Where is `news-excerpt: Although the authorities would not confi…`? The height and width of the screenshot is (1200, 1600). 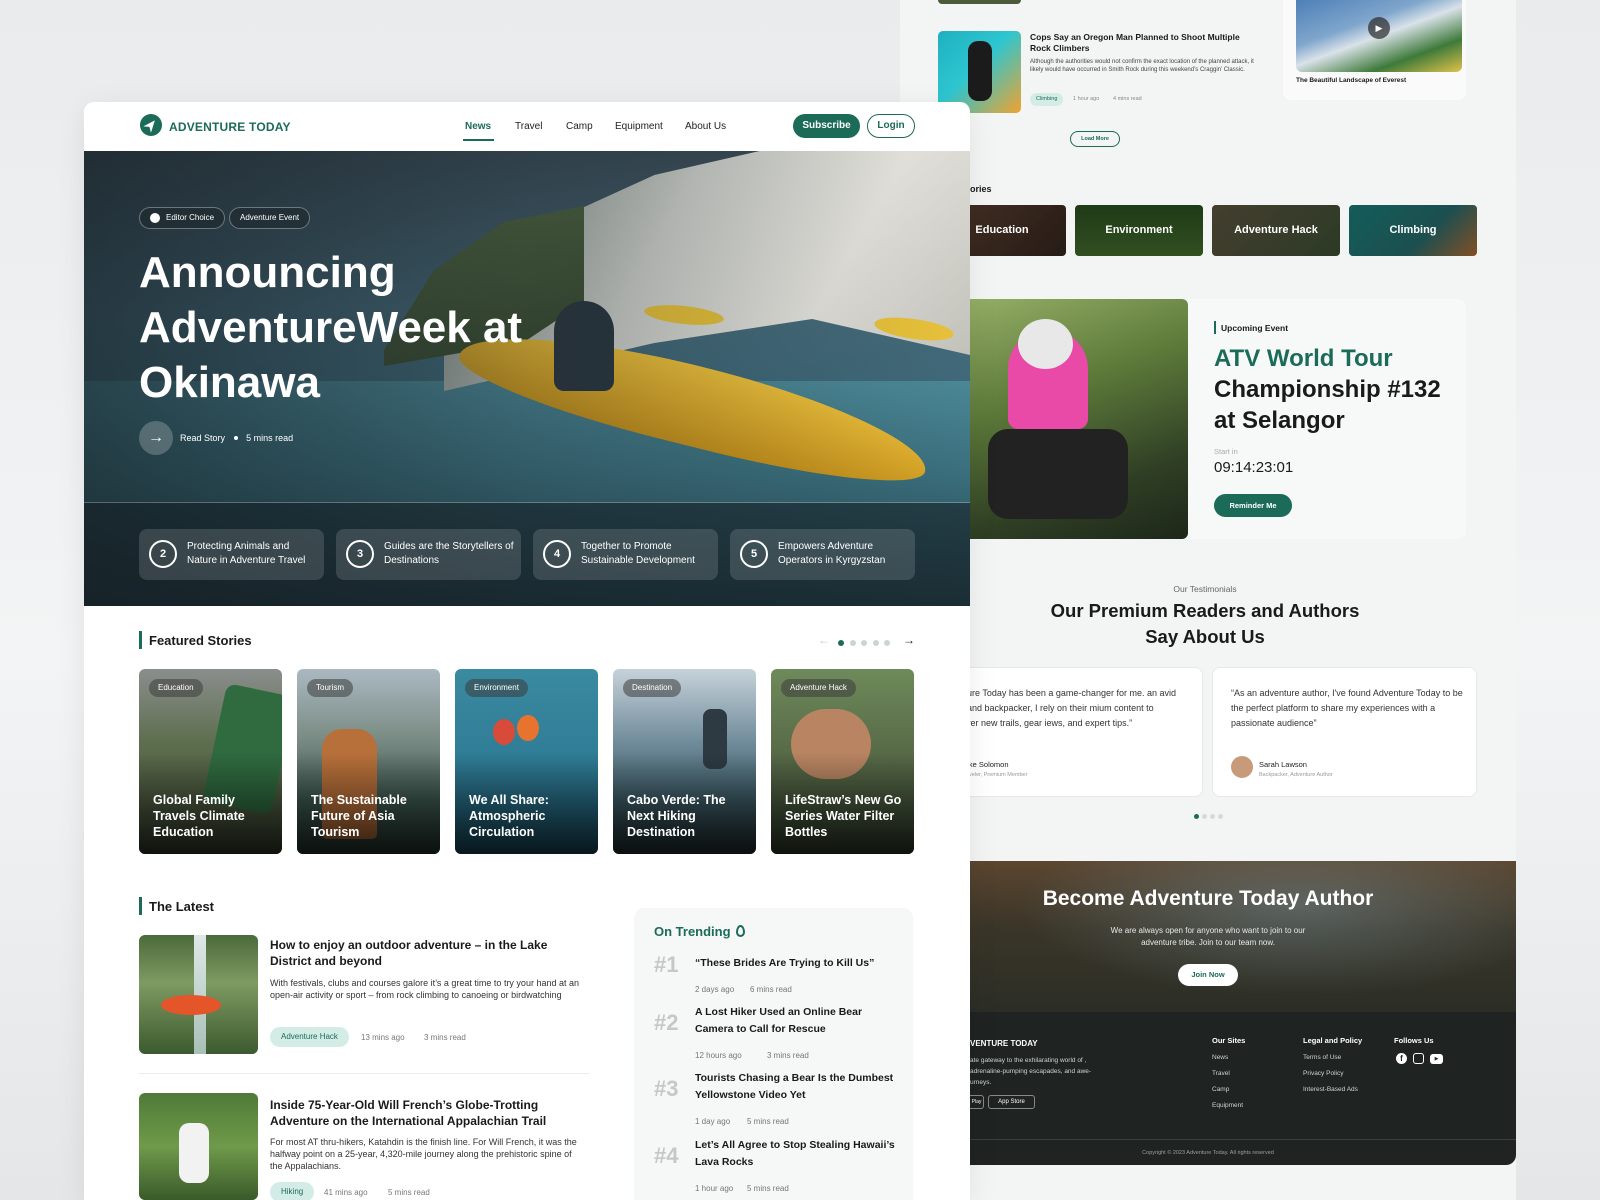
news-excerpt: Although the authorities would not confi… is located at coordinates (1142, 66).